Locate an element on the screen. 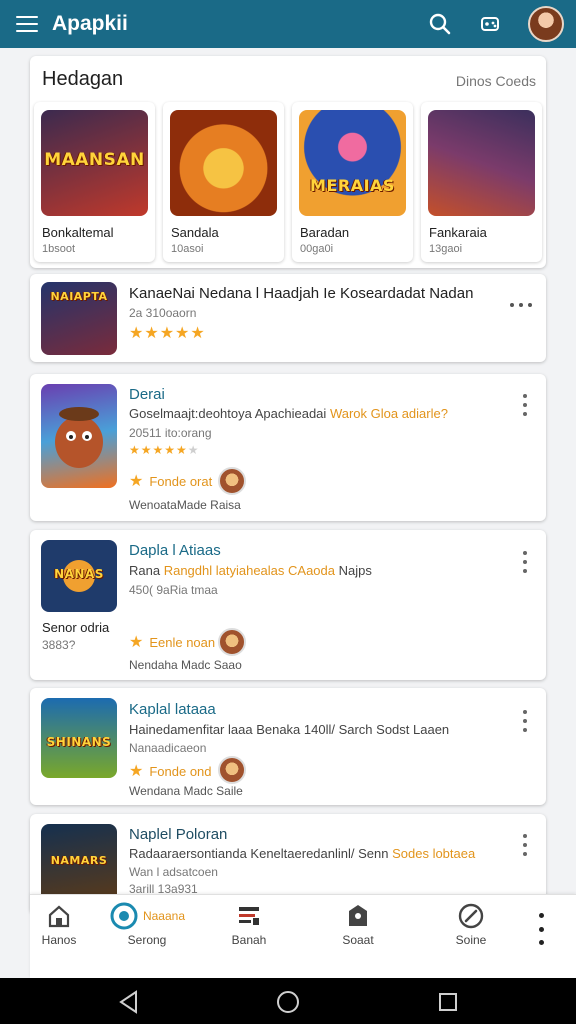  item-developer: WenoataMade Raisa is located at coordinates (185, 505).